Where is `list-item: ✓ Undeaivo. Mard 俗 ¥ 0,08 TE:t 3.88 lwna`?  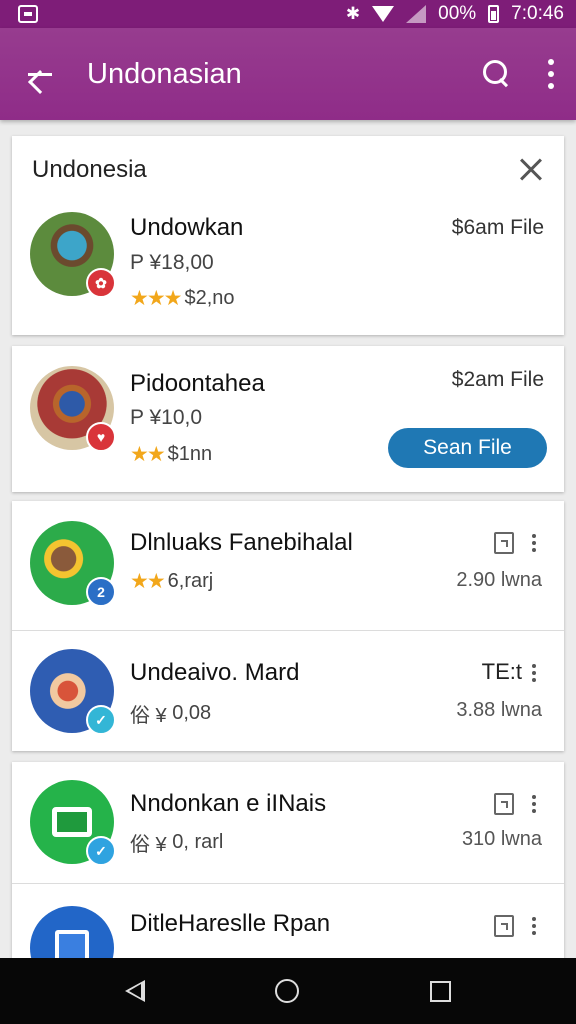
list-item: ✓ Undeaivo. Mard 俗 ¥ 0,08 TE:t 3.88 lwna is located at coordinates (288, 691).